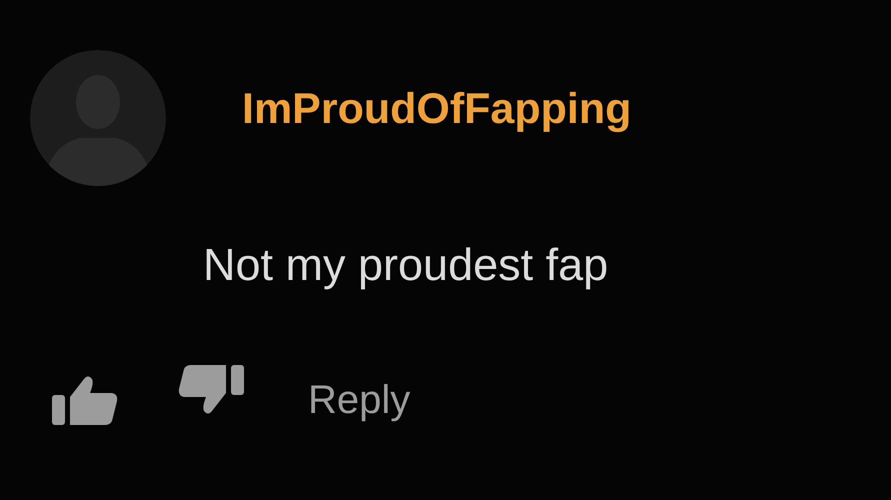 This screenshot has height=500, width=891. What do you see at coordinates (359, 400) in the screenshot?
I see `reply-link: Reply` at bounding box center [359, 400].